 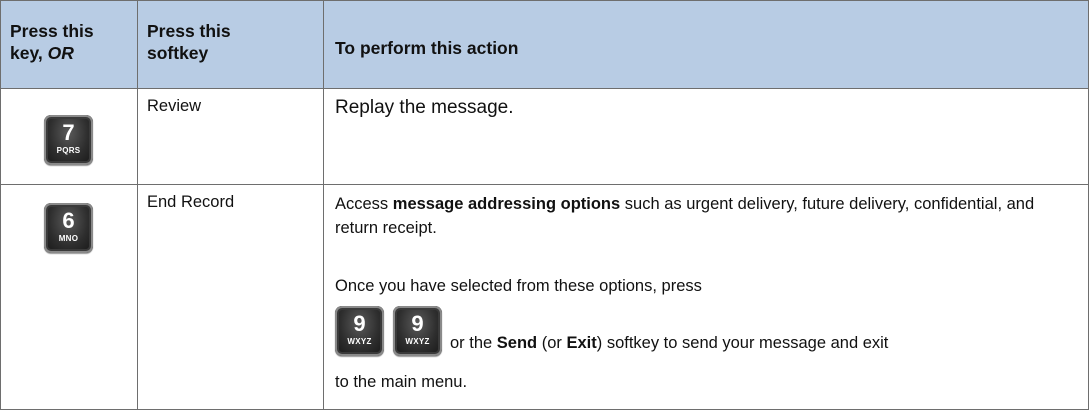 I want to click on key-6-icon: 6 MNO, so click(x=68, y=228).